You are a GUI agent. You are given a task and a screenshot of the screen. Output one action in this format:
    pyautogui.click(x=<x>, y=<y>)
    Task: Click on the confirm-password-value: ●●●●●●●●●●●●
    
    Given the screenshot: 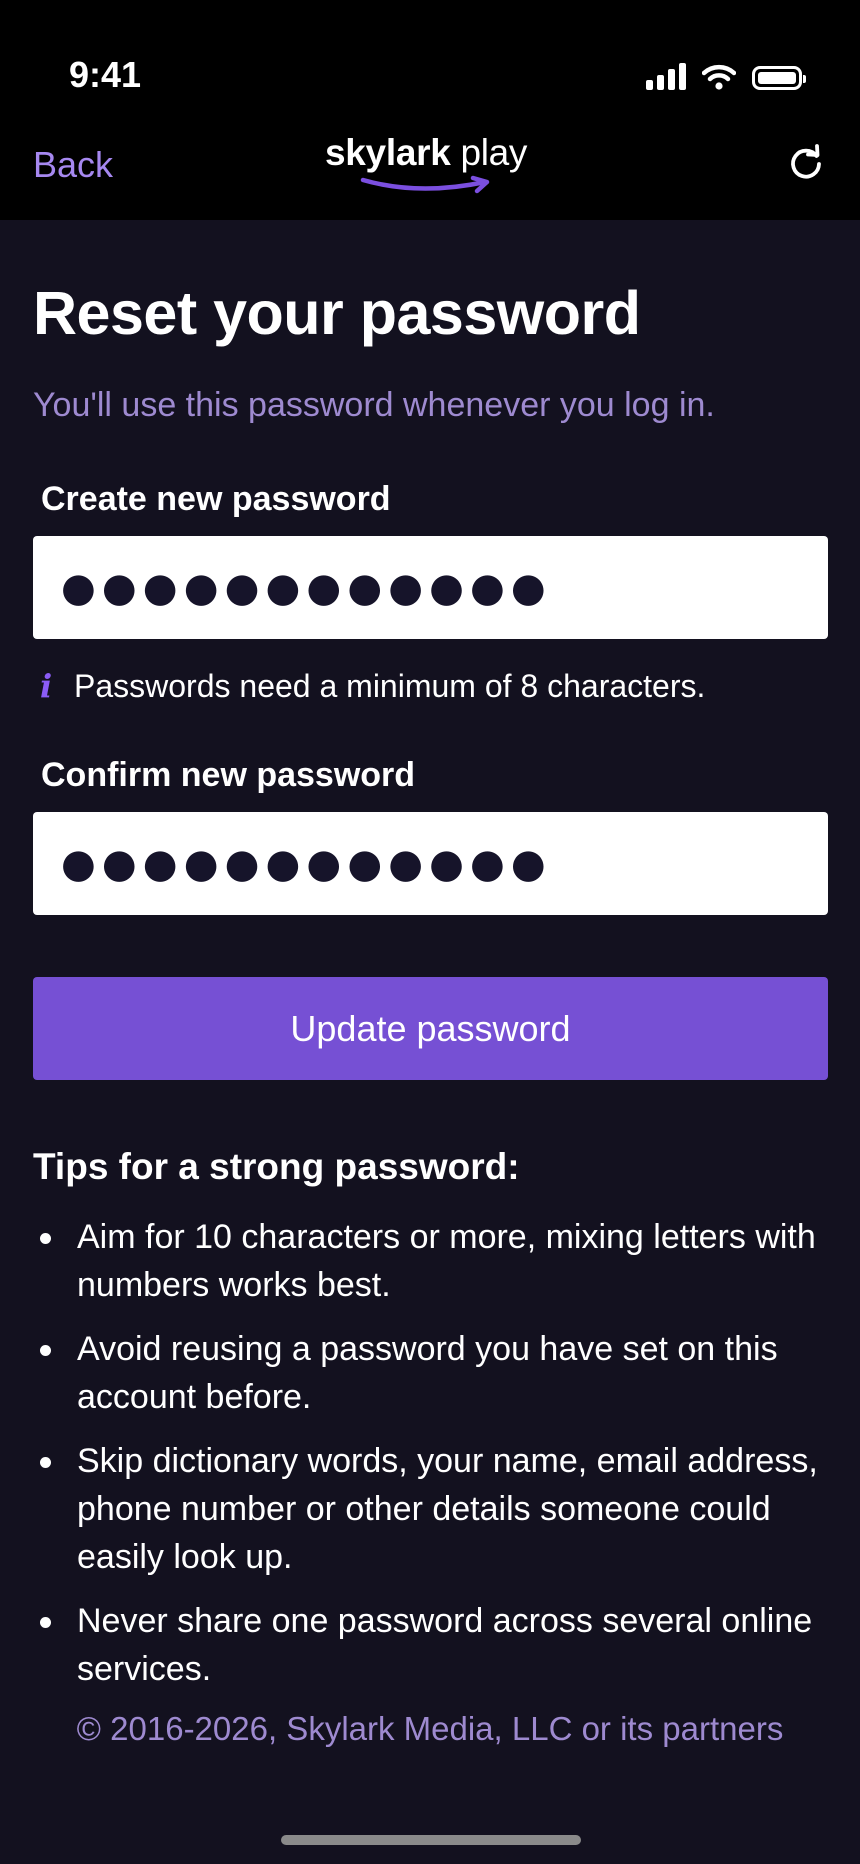 What is the action you would take?
    pyautogui.click(x=306, y=863)
    